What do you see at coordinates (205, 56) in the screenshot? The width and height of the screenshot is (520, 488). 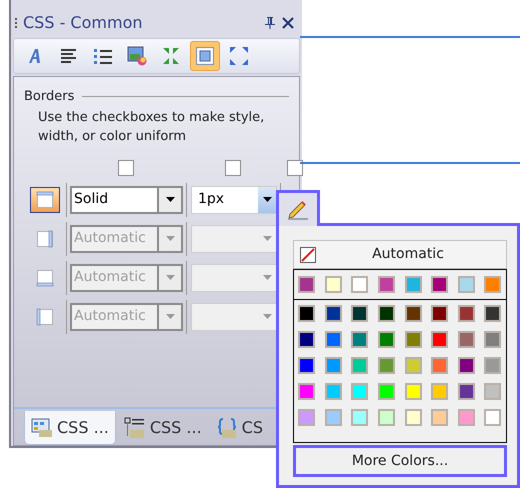 I see `border-box-icon` at bounding box center [205, 56].